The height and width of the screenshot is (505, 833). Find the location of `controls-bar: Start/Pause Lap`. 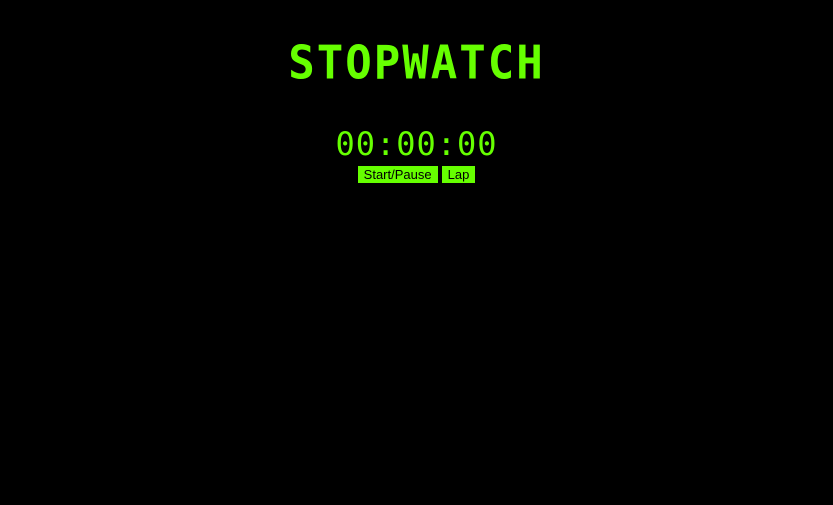

controls-bar: Start/Pause Lap is located at coordinates (416, 174).